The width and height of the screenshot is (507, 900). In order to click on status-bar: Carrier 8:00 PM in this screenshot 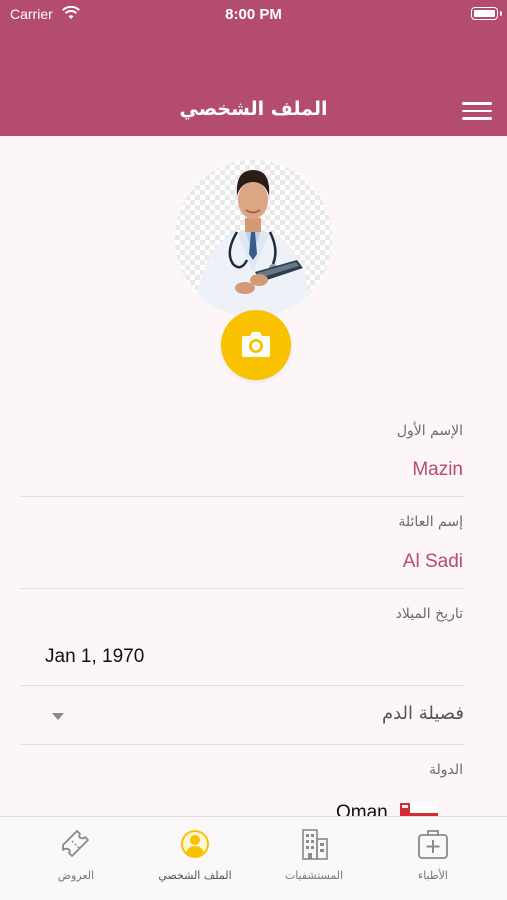, I will do `click(253, 15)`.